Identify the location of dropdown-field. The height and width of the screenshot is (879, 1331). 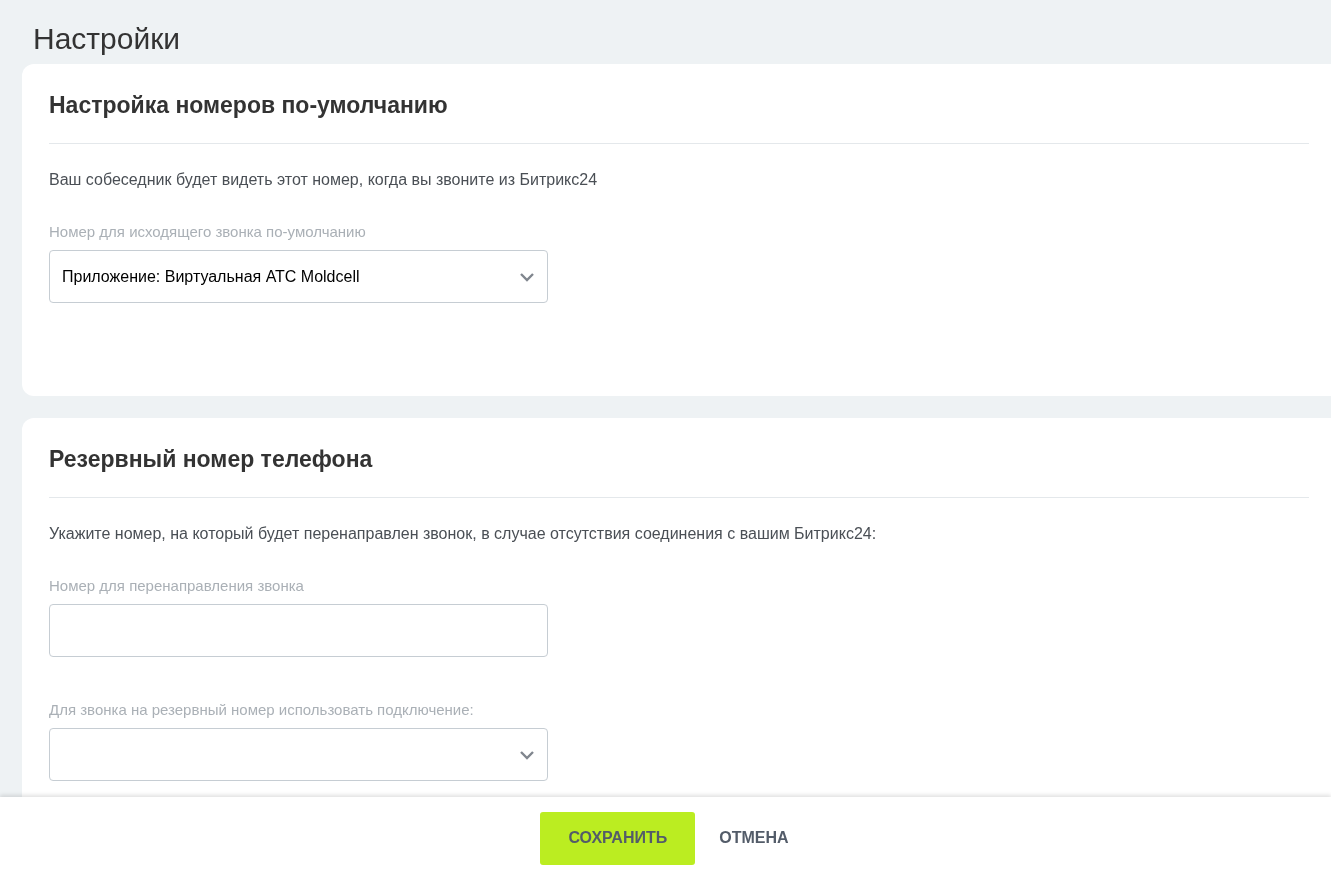
(298, 754).